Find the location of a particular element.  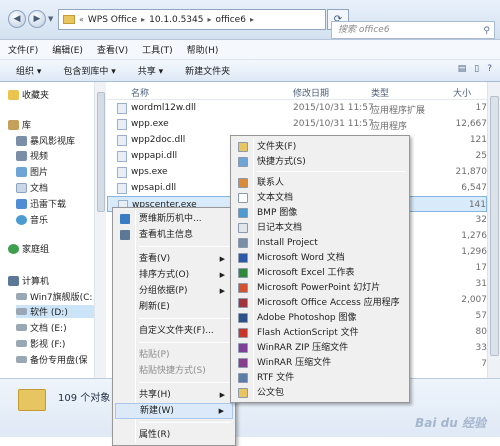

menu-edit: 编辑(E) is located at coordinates (67, 49).